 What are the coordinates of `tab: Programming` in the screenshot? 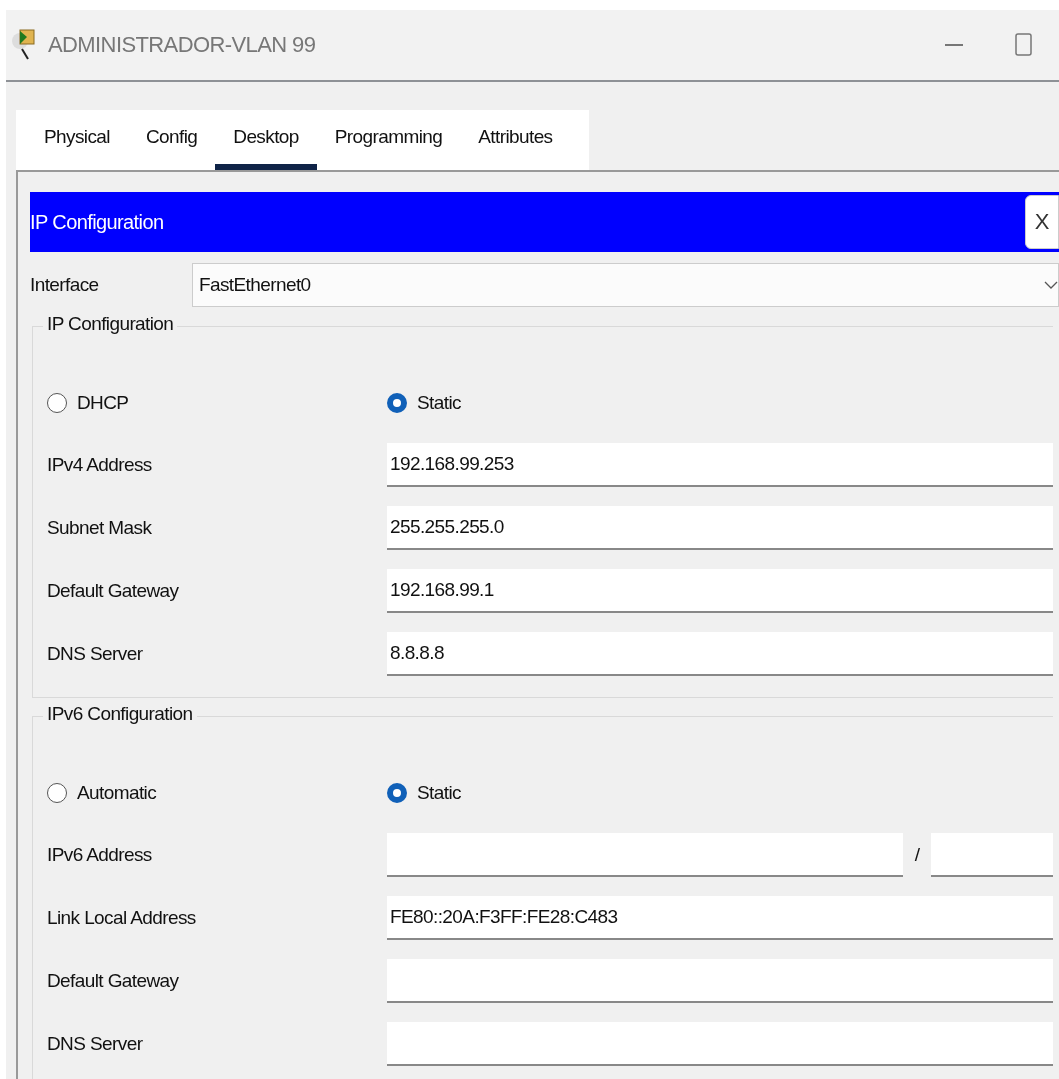 It's located at (388, 140).